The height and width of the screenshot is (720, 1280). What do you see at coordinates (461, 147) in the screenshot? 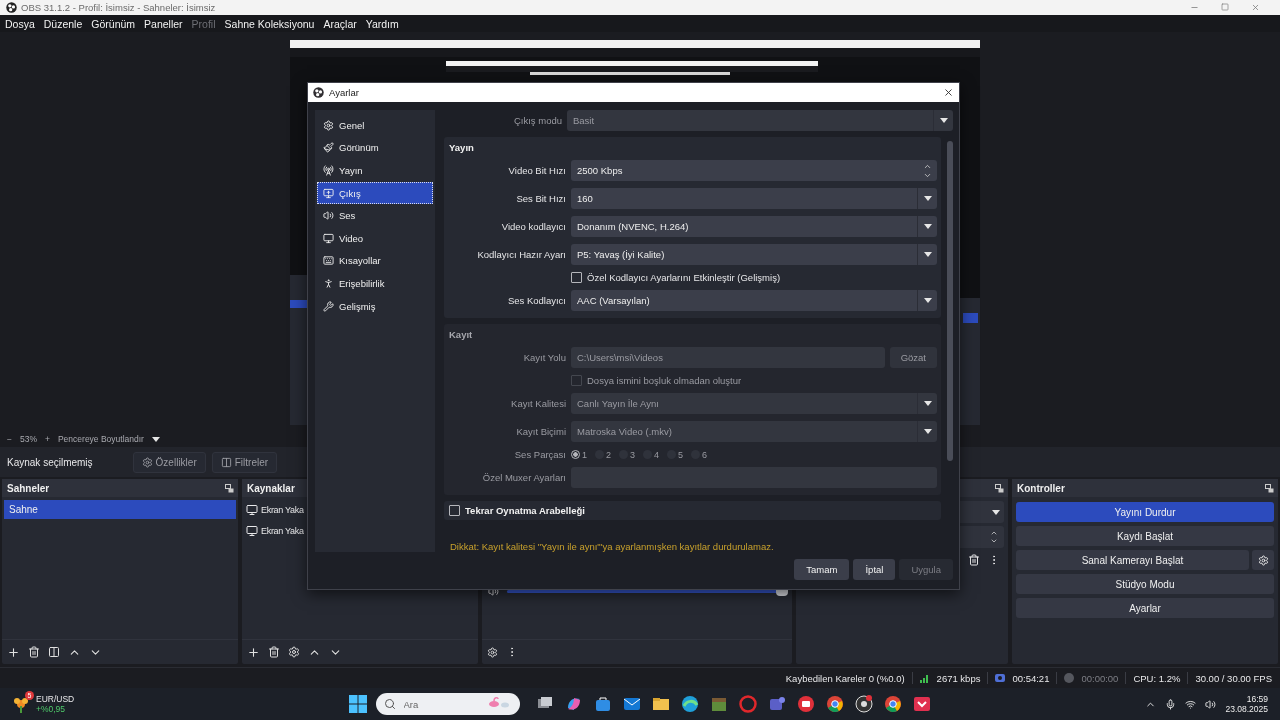
I see `group-title: Yayın` at bounding box center [461, 147].